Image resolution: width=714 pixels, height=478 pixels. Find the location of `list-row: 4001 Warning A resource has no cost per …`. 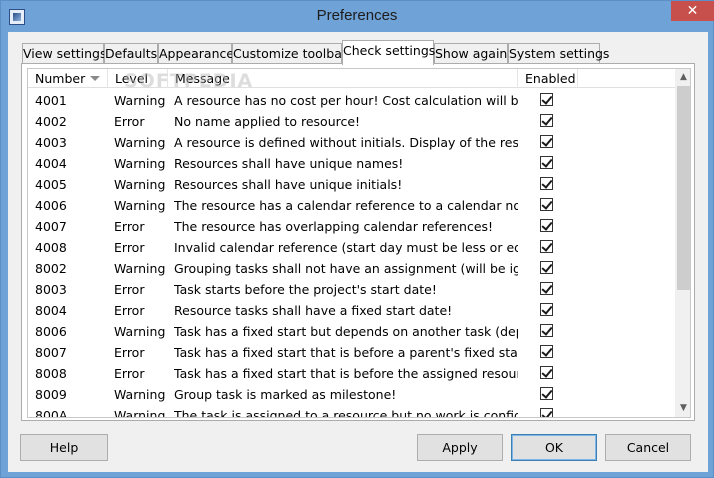

list-row: 4001 Warning A resource has no cost per … is located at coordinates (351, 100).